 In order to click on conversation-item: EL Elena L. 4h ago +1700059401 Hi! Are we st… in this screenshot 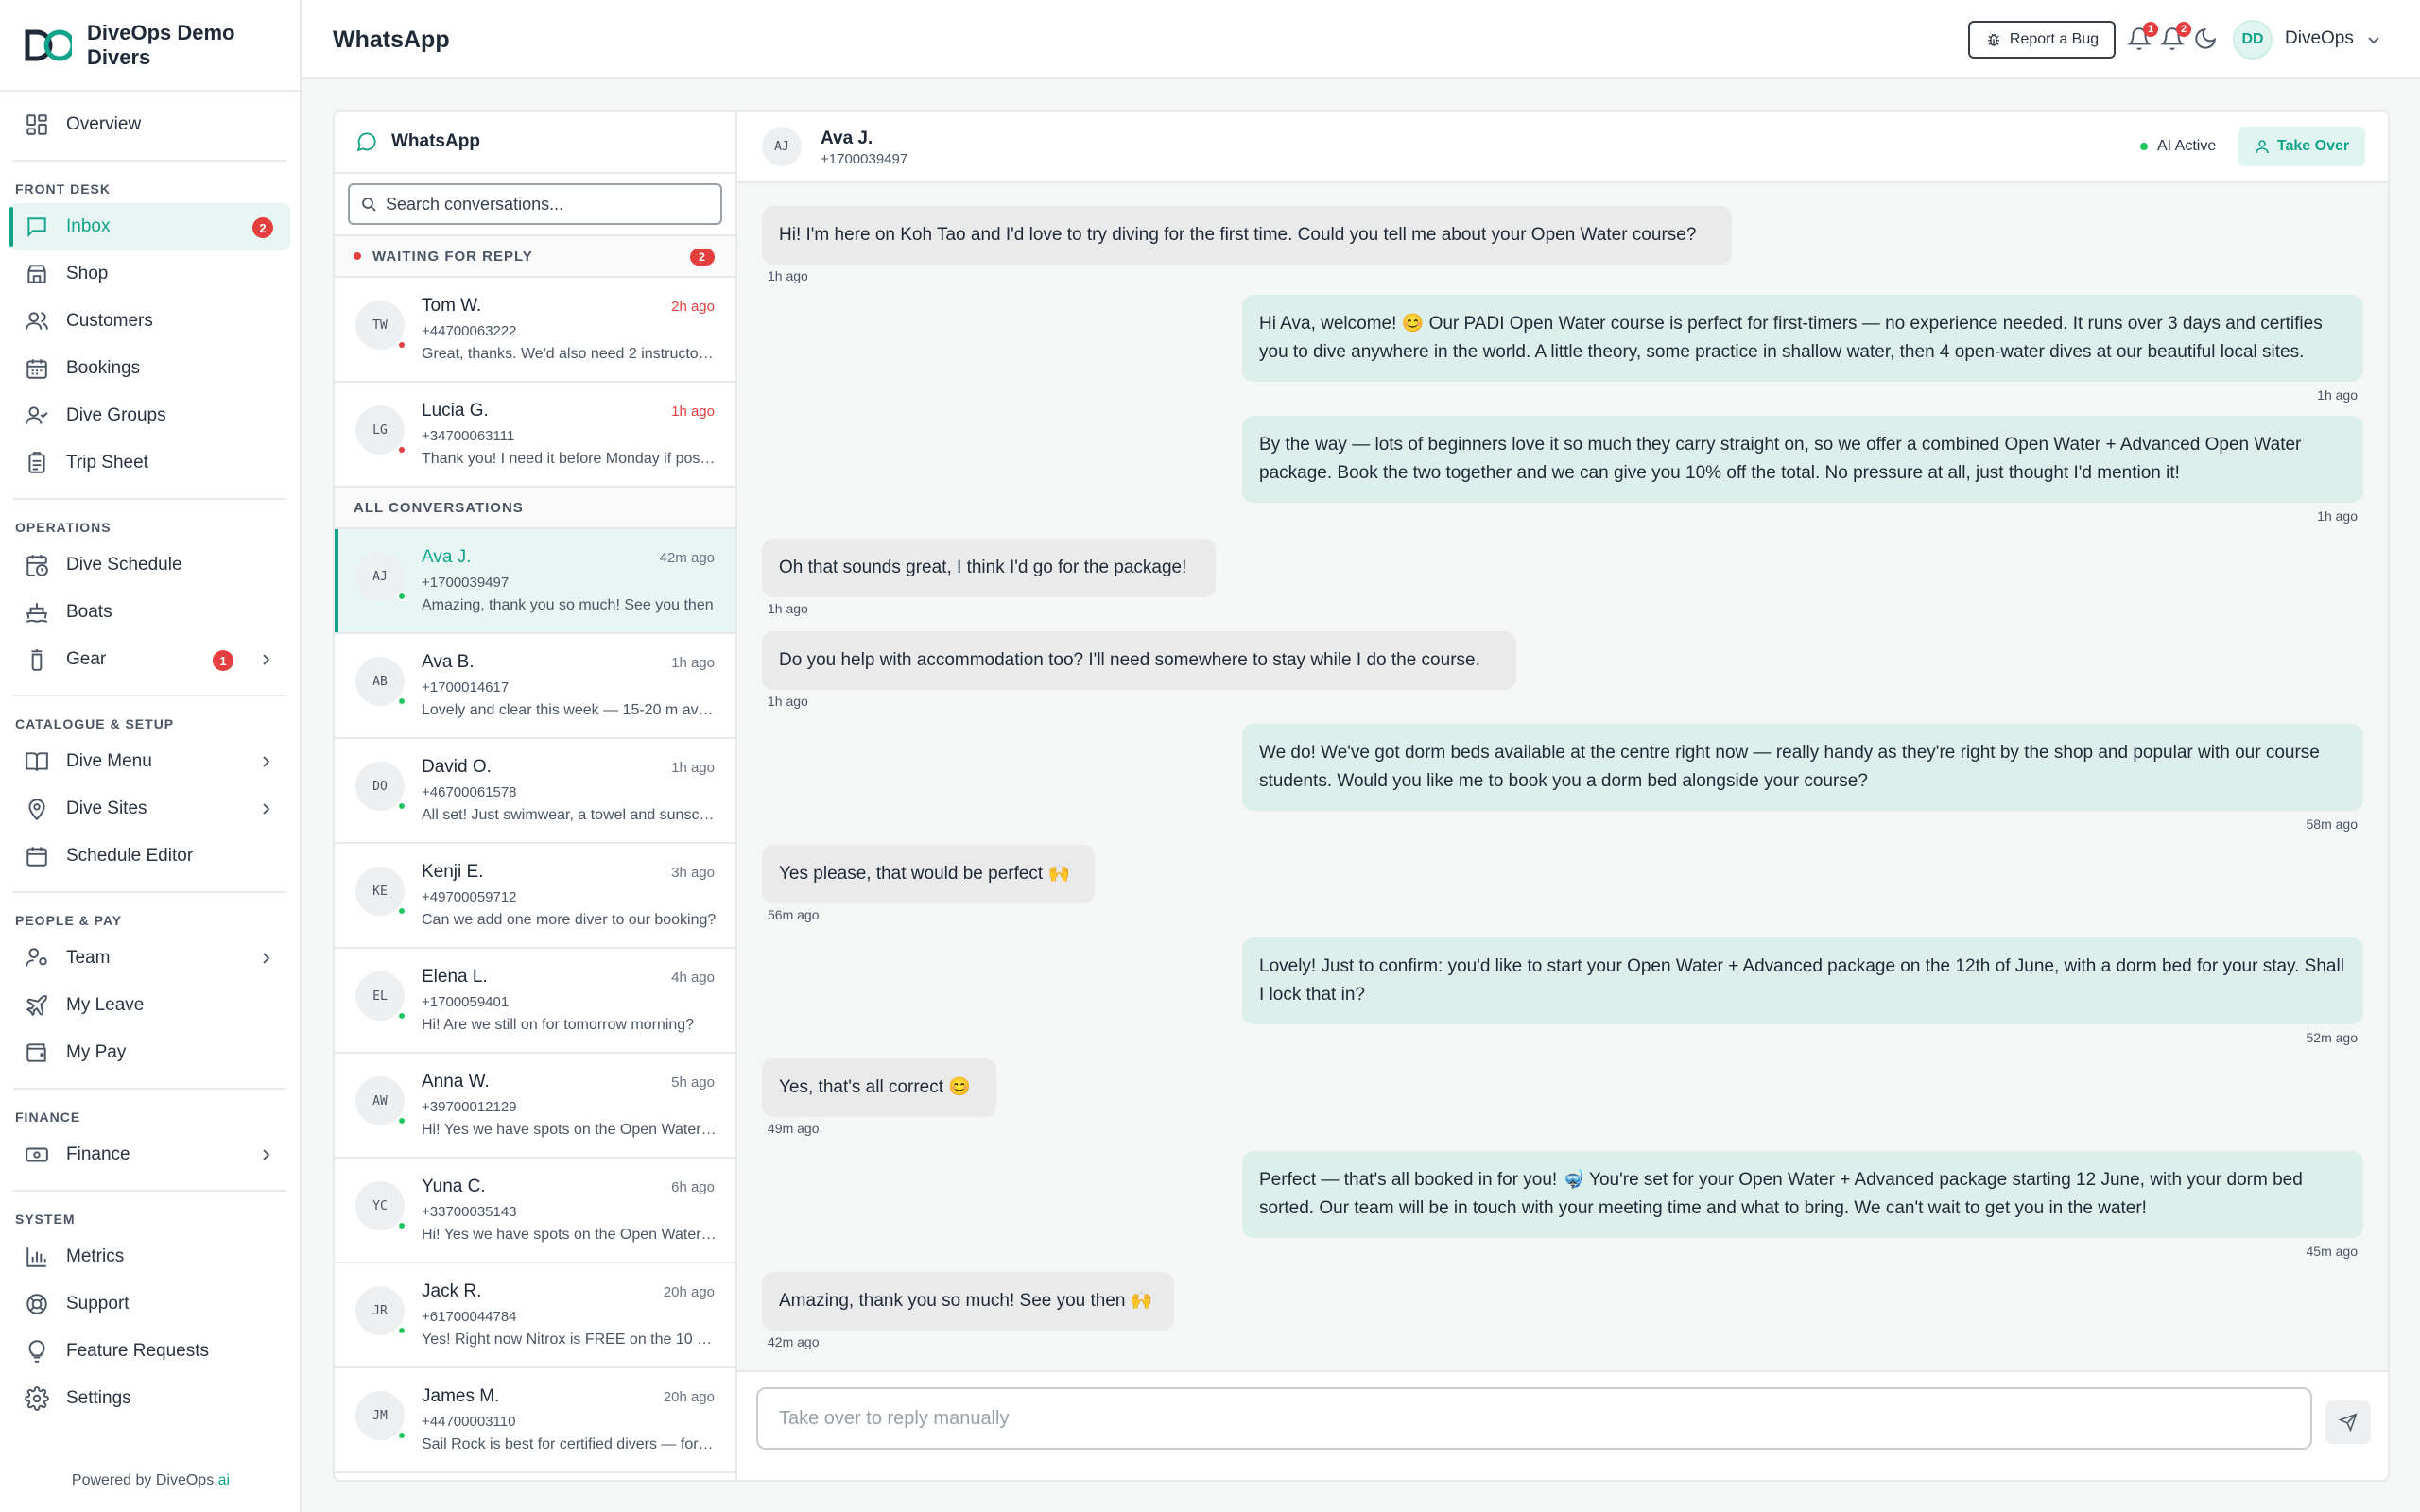, I will do `click(535, 1001)`.